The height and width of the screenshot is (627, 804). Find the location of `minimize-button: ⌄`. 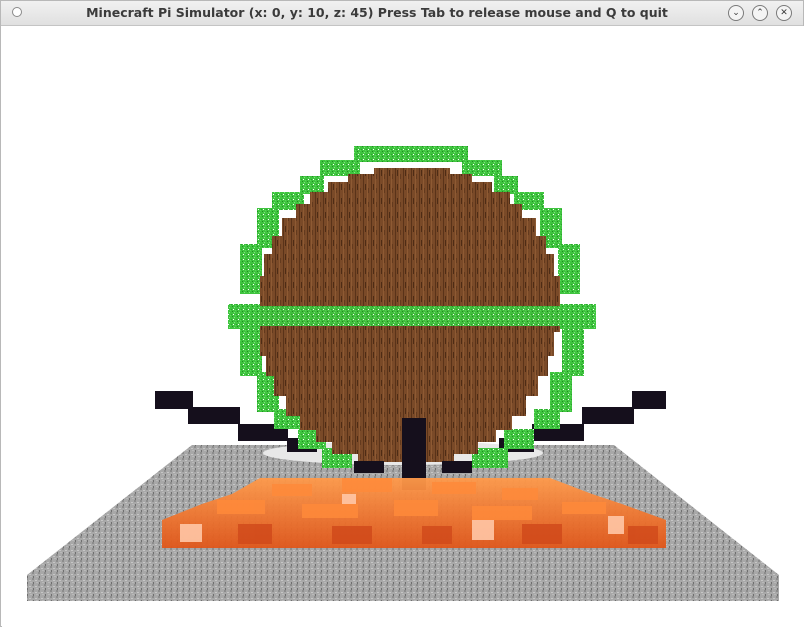

minimize-button: ⌄ is located at coordinates (736, 13).